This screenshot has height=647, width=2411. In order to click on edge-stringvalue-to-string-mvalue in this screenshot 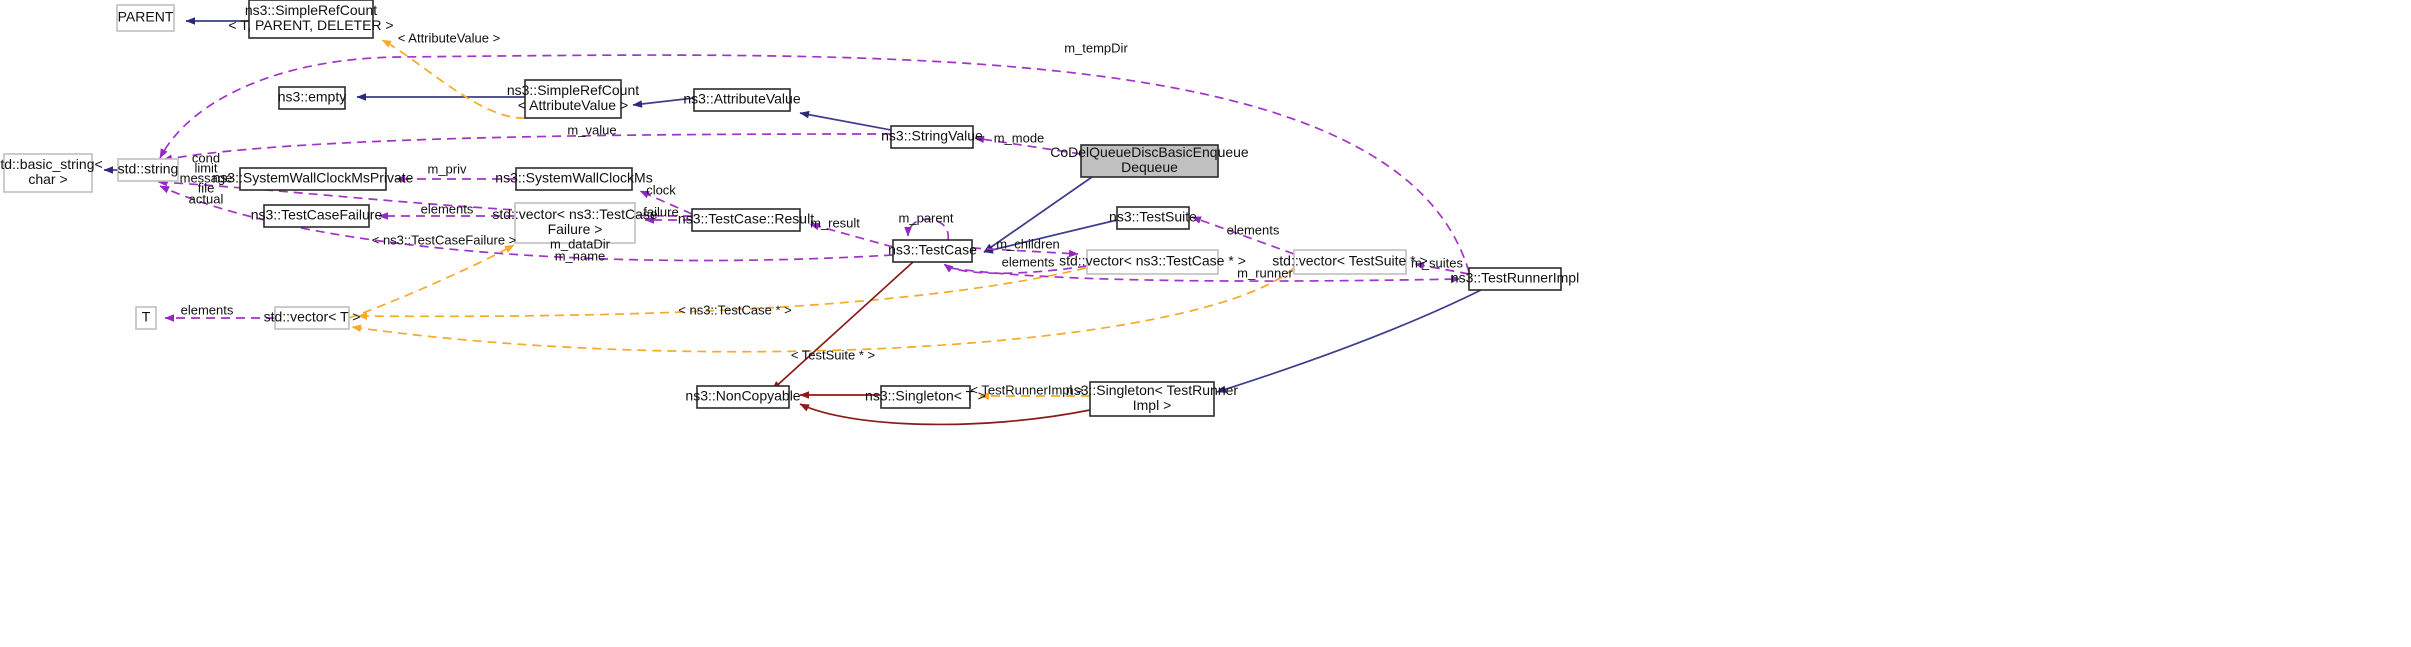, I will do `click(527, 148)`.